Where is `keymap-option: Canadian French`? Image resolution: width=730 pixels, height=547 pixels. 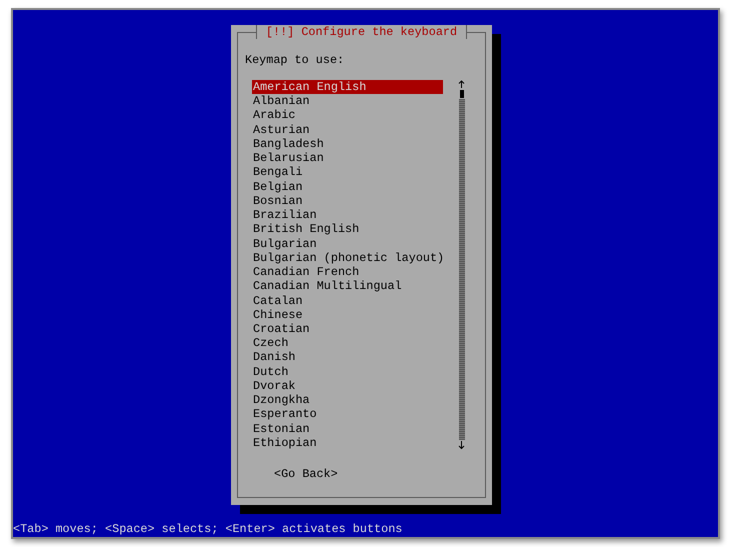
keymap-option: Canadian French is located at coordinates (347, 272).